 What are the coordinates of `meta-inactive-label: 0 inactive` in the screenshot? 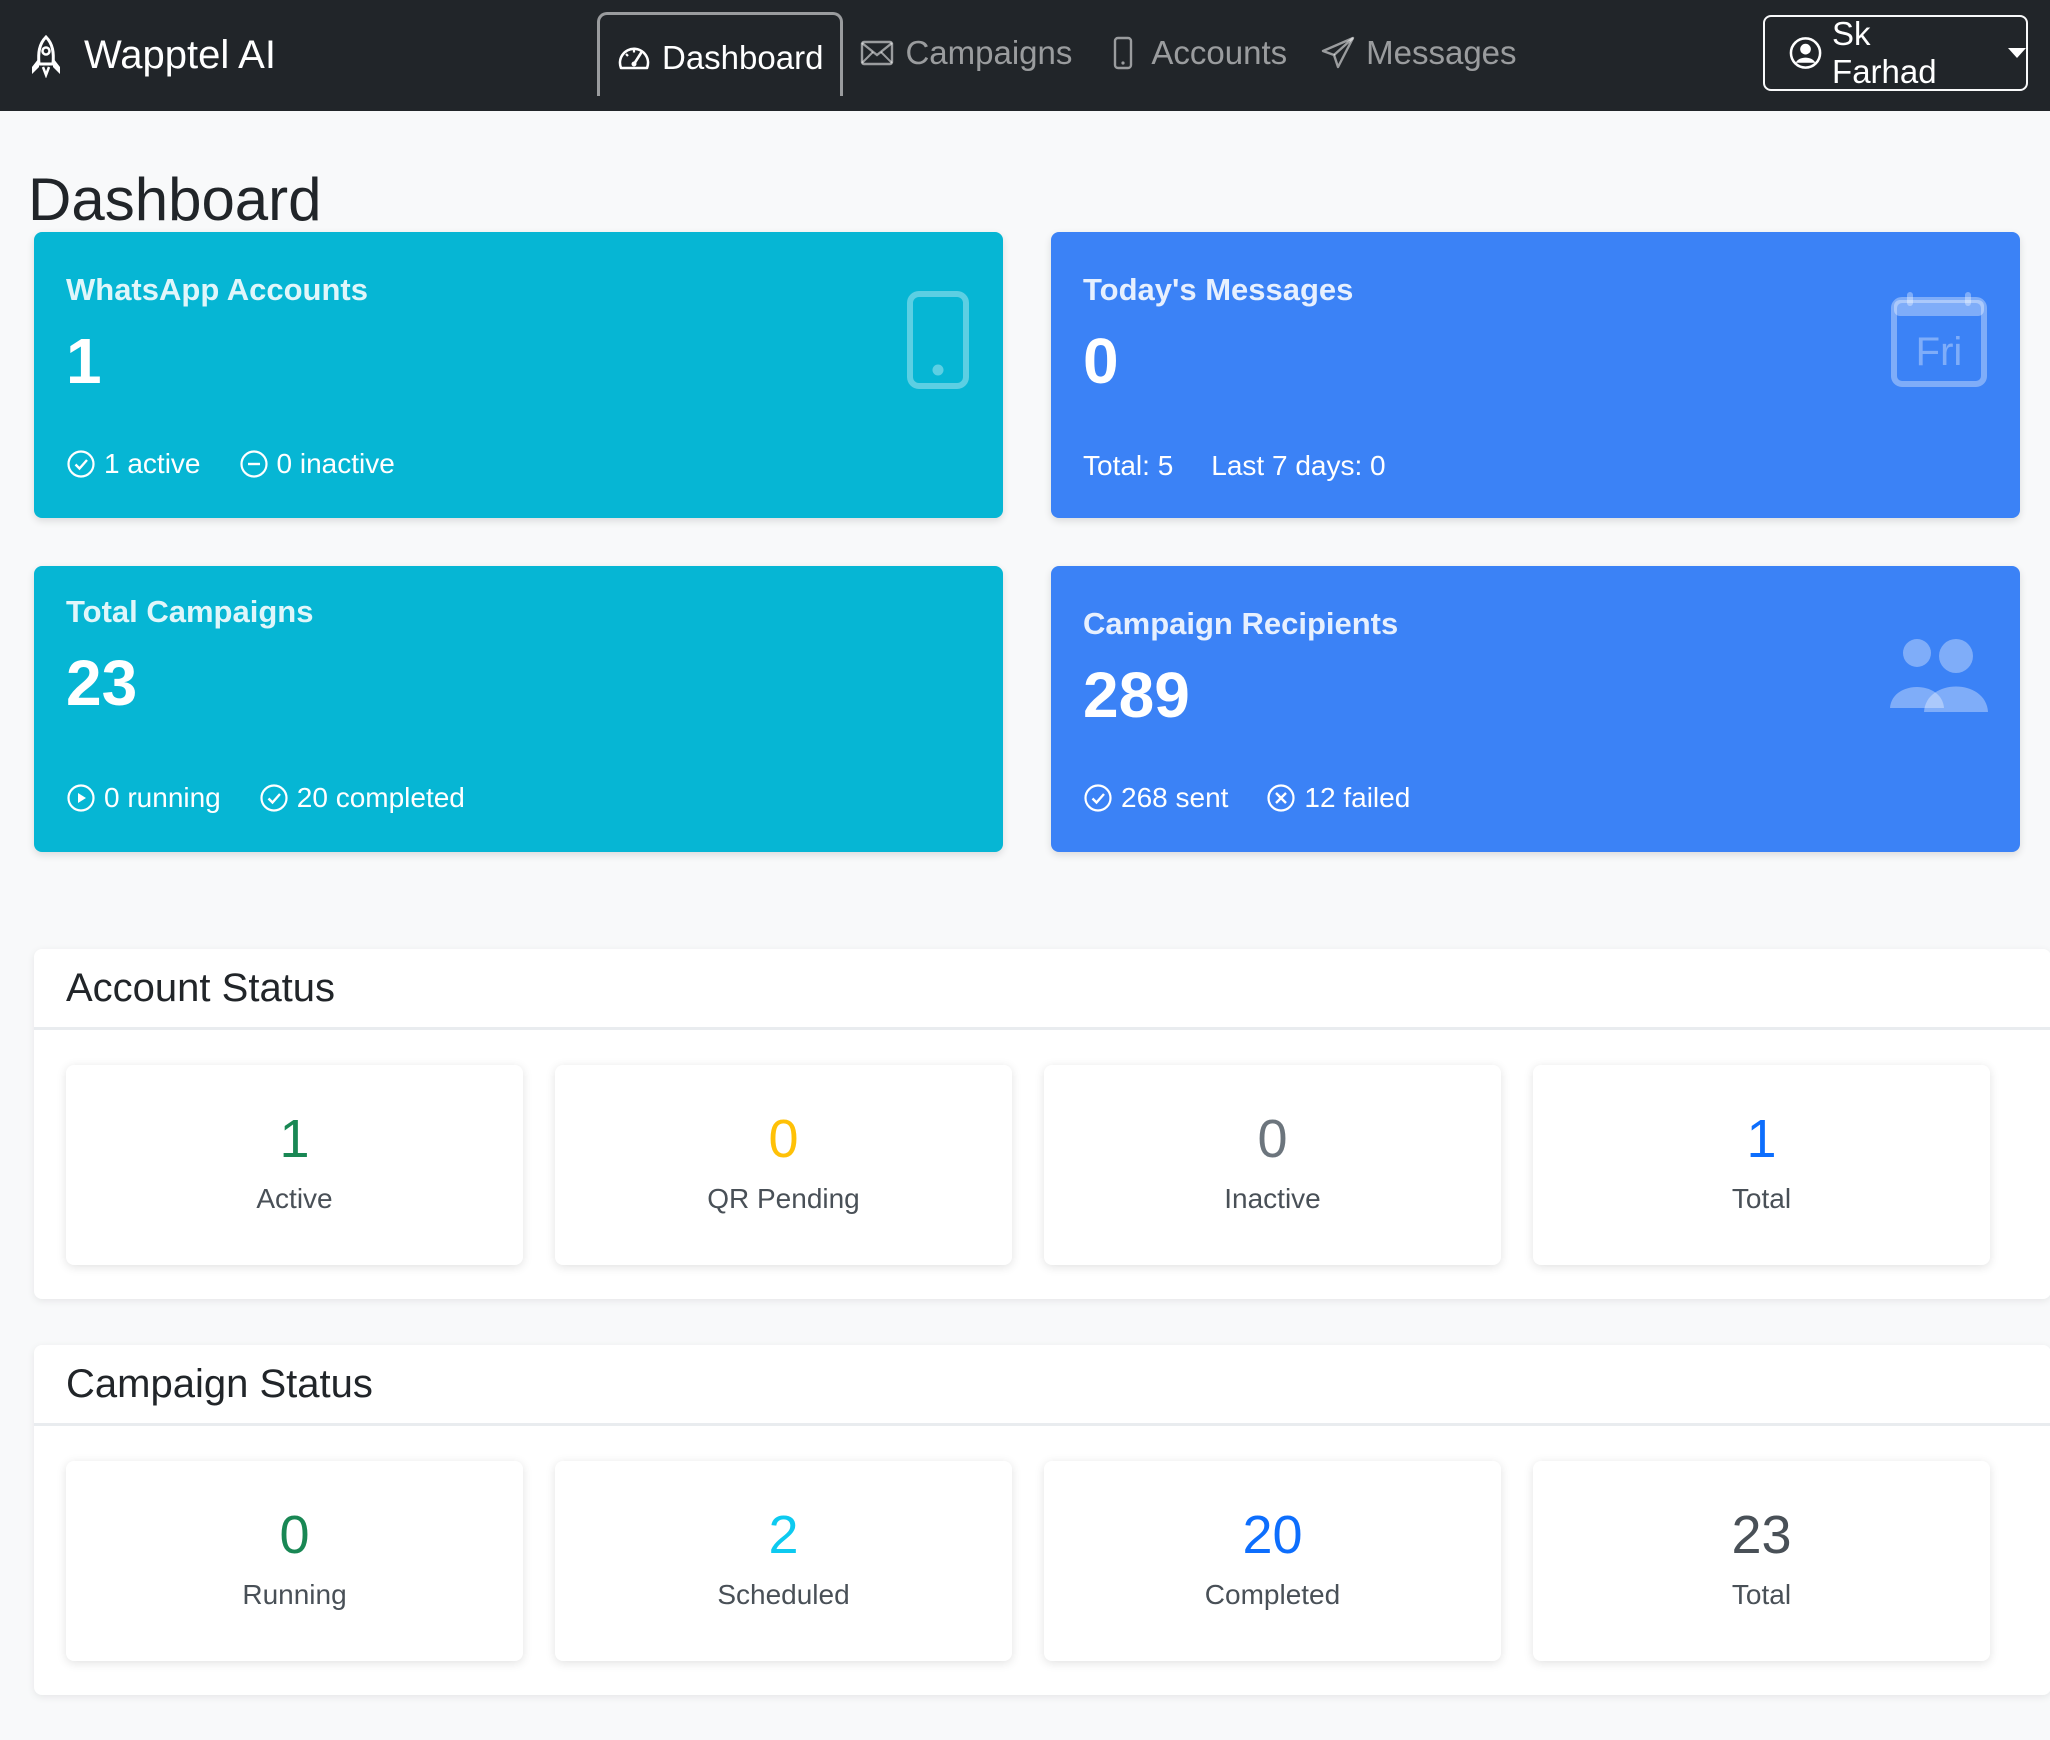 It's located at (335, 463).